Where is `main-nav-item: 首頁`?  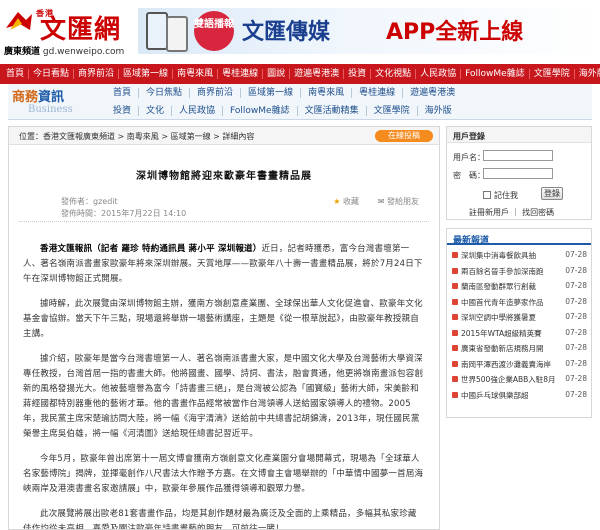 main-nav-item: 首頁 is located at coordinates (16, 74).